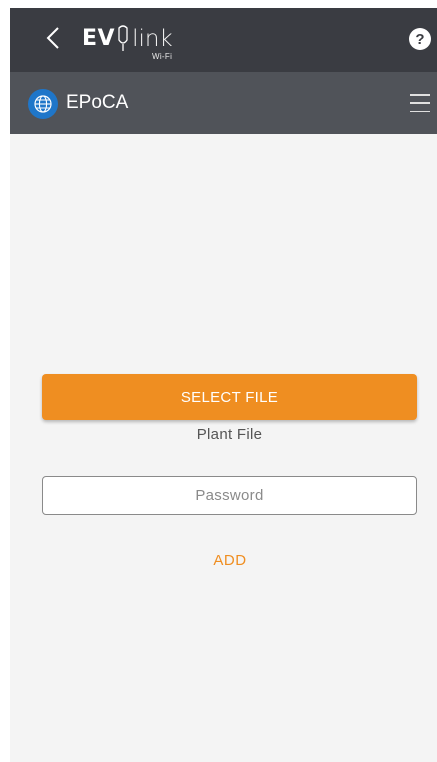 This screenshot has height=762, width=437. What do you see at coordinates (123, 38) in the screenshot?
I see `logo-plug-icon` at bounding box center [123, 38].